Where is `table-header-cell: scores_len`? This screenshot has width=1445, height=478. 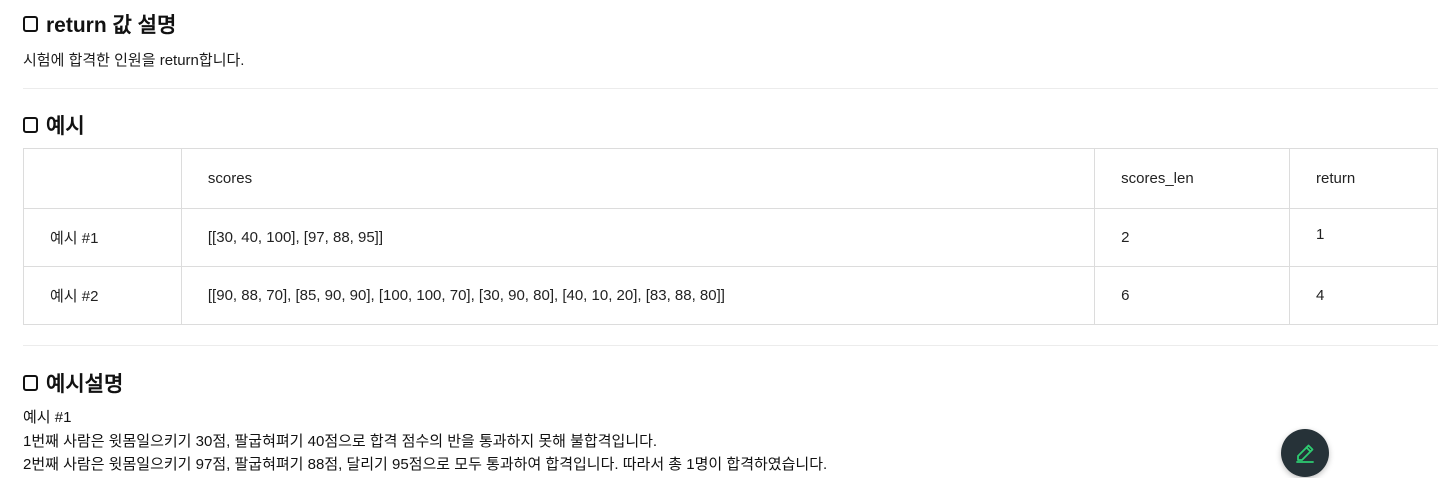
table-header-cell: scores_len is located at coordinates (1192, 178).